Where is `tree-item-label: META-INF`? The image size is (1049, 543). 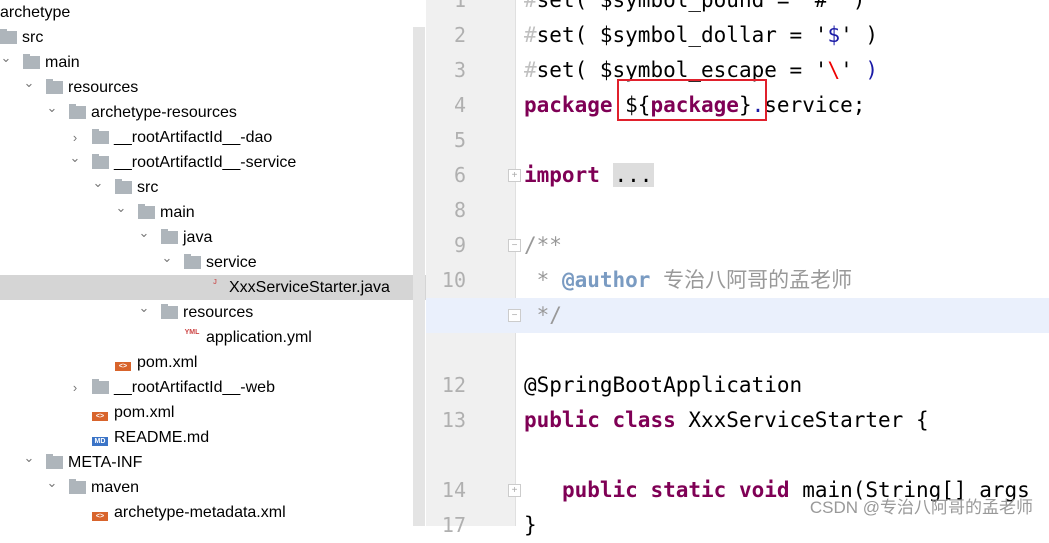
tree-item-label: META-INF is located at coordinates (105, 462).